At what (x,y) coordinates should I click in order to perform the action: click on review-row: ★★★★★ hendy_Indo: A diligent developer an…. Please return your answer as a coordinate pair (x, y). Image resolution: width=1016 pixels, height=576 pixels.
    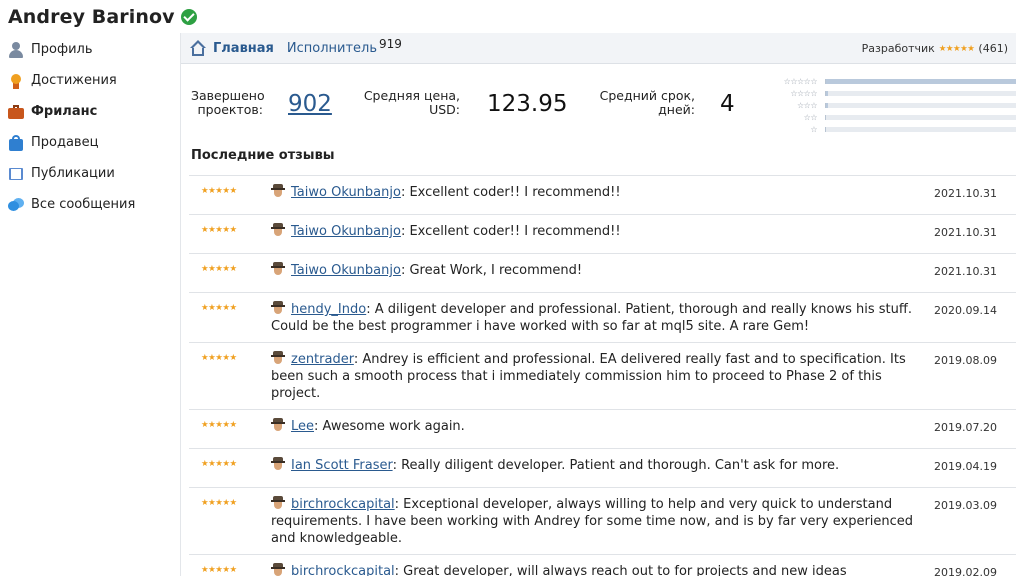
    Looking at the image, I should click on (602, 318).